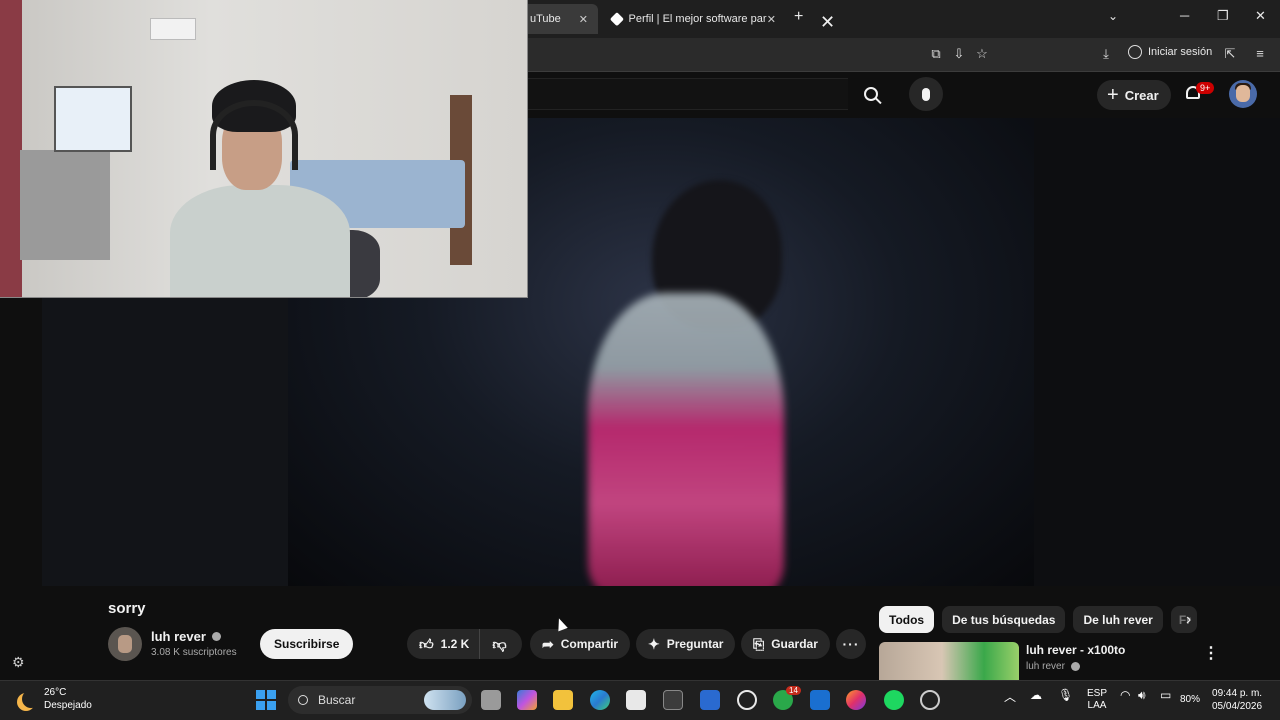 The image size is (1280, 720). Describe the element at coordinates (686, 644) in the screenshot. I see `ask-button: ✦ Preguntar` at that location.